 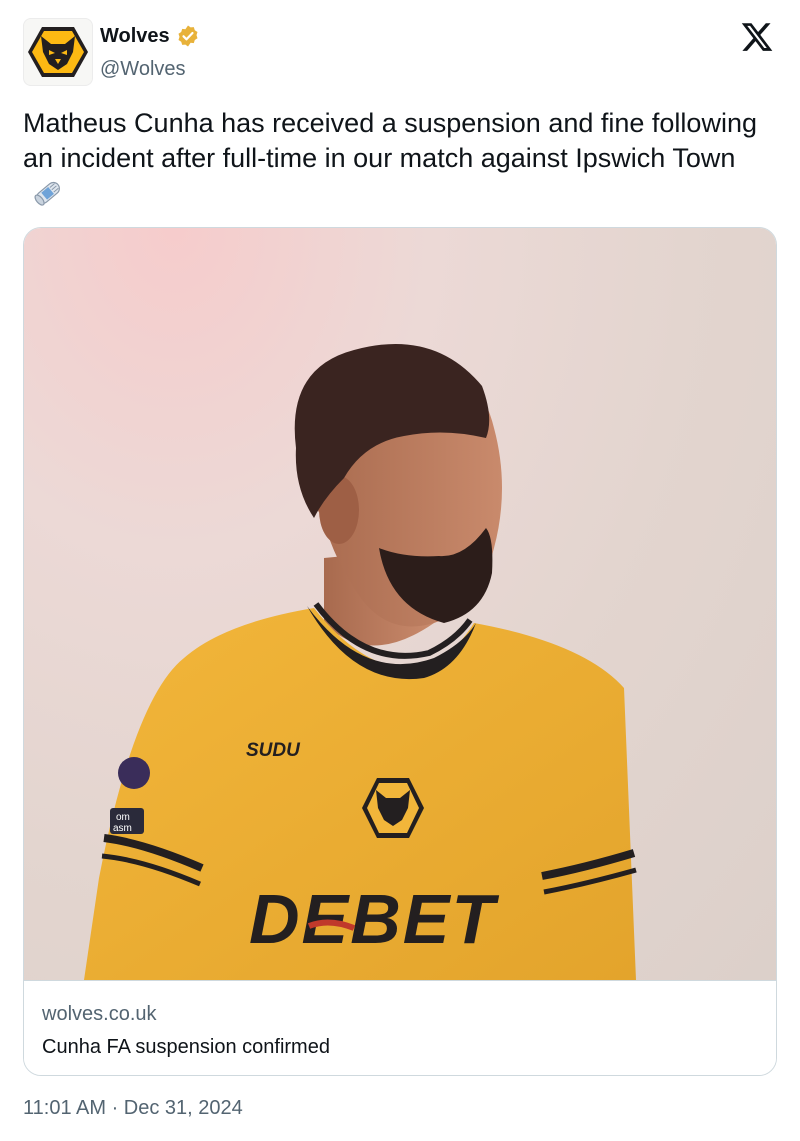 I want to click on author-avatar, so click(x=58, y=52).